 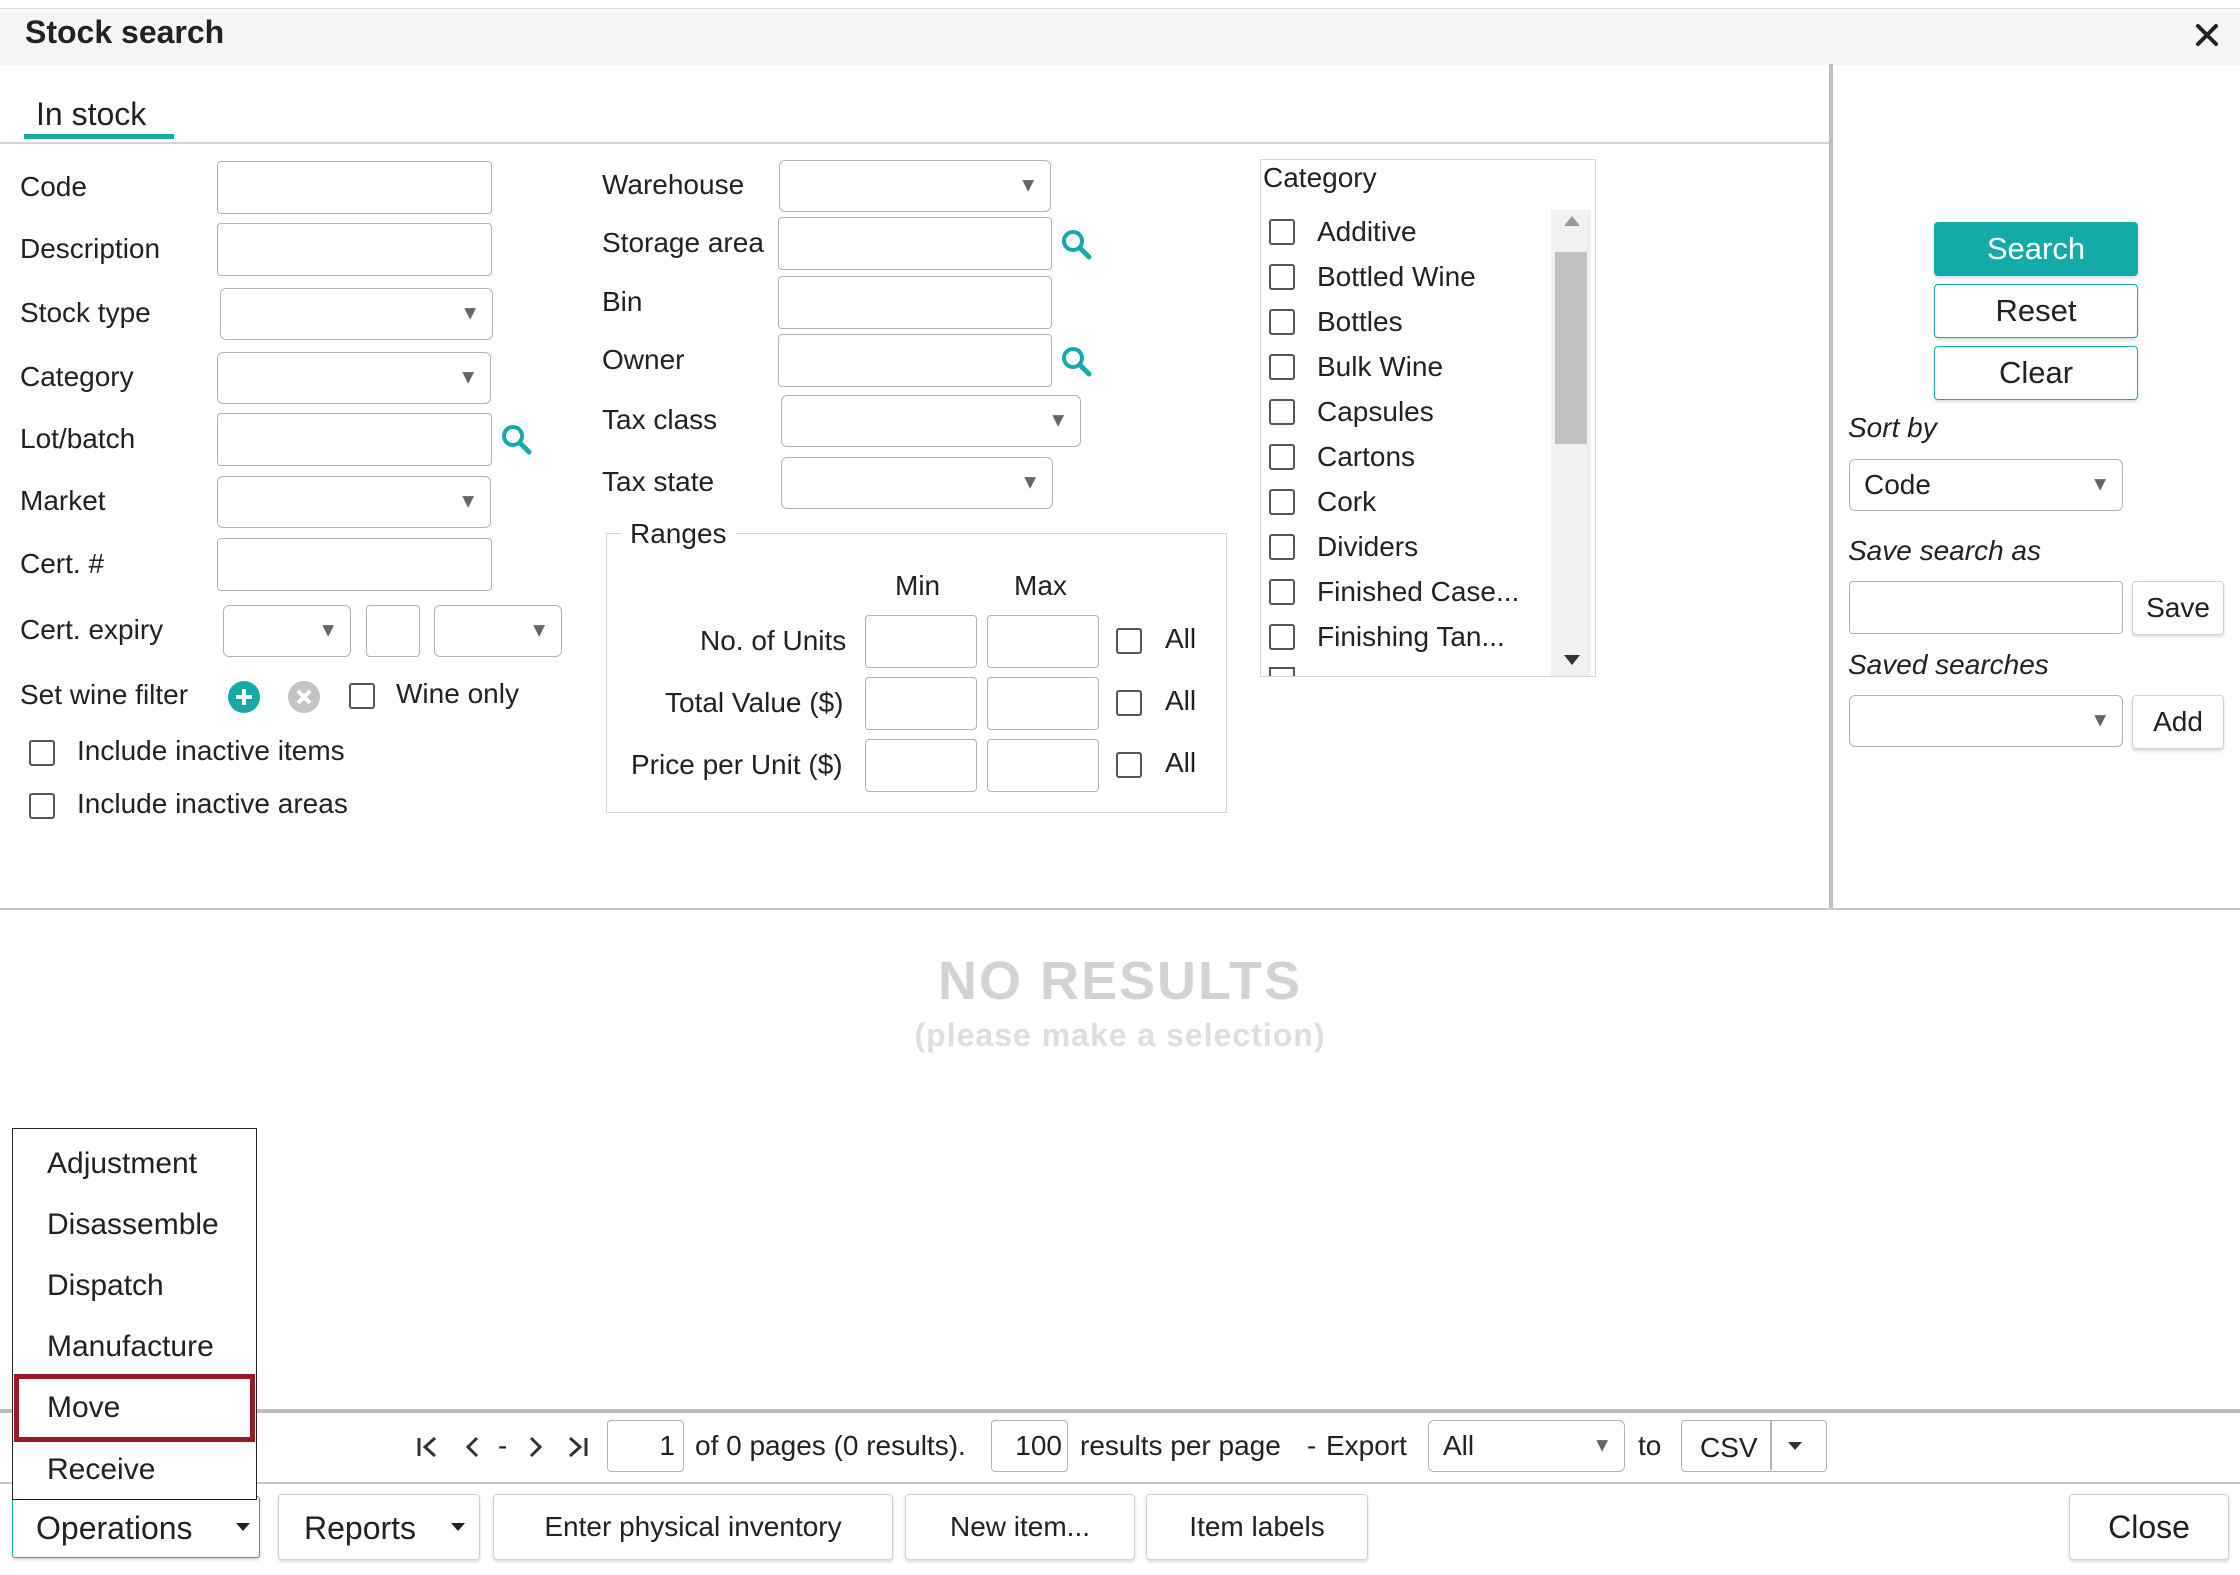 I want to click on menu-item-disassemble: Disassemble, so click(x=133, y=1225).